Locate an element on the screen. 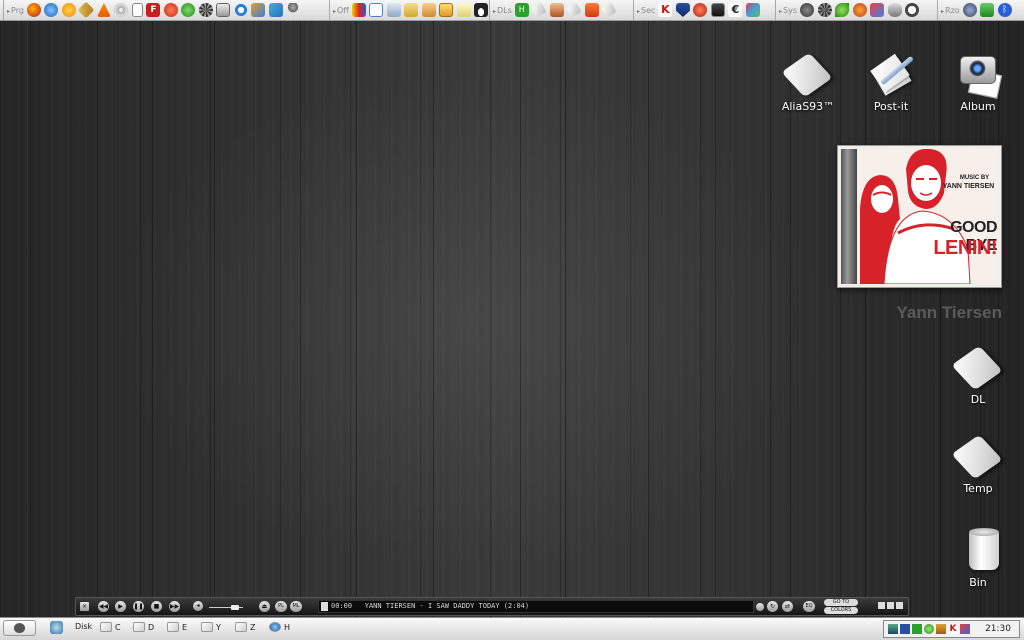  desktop-icon-postit: Post-it is located at coordinates (891, 81).